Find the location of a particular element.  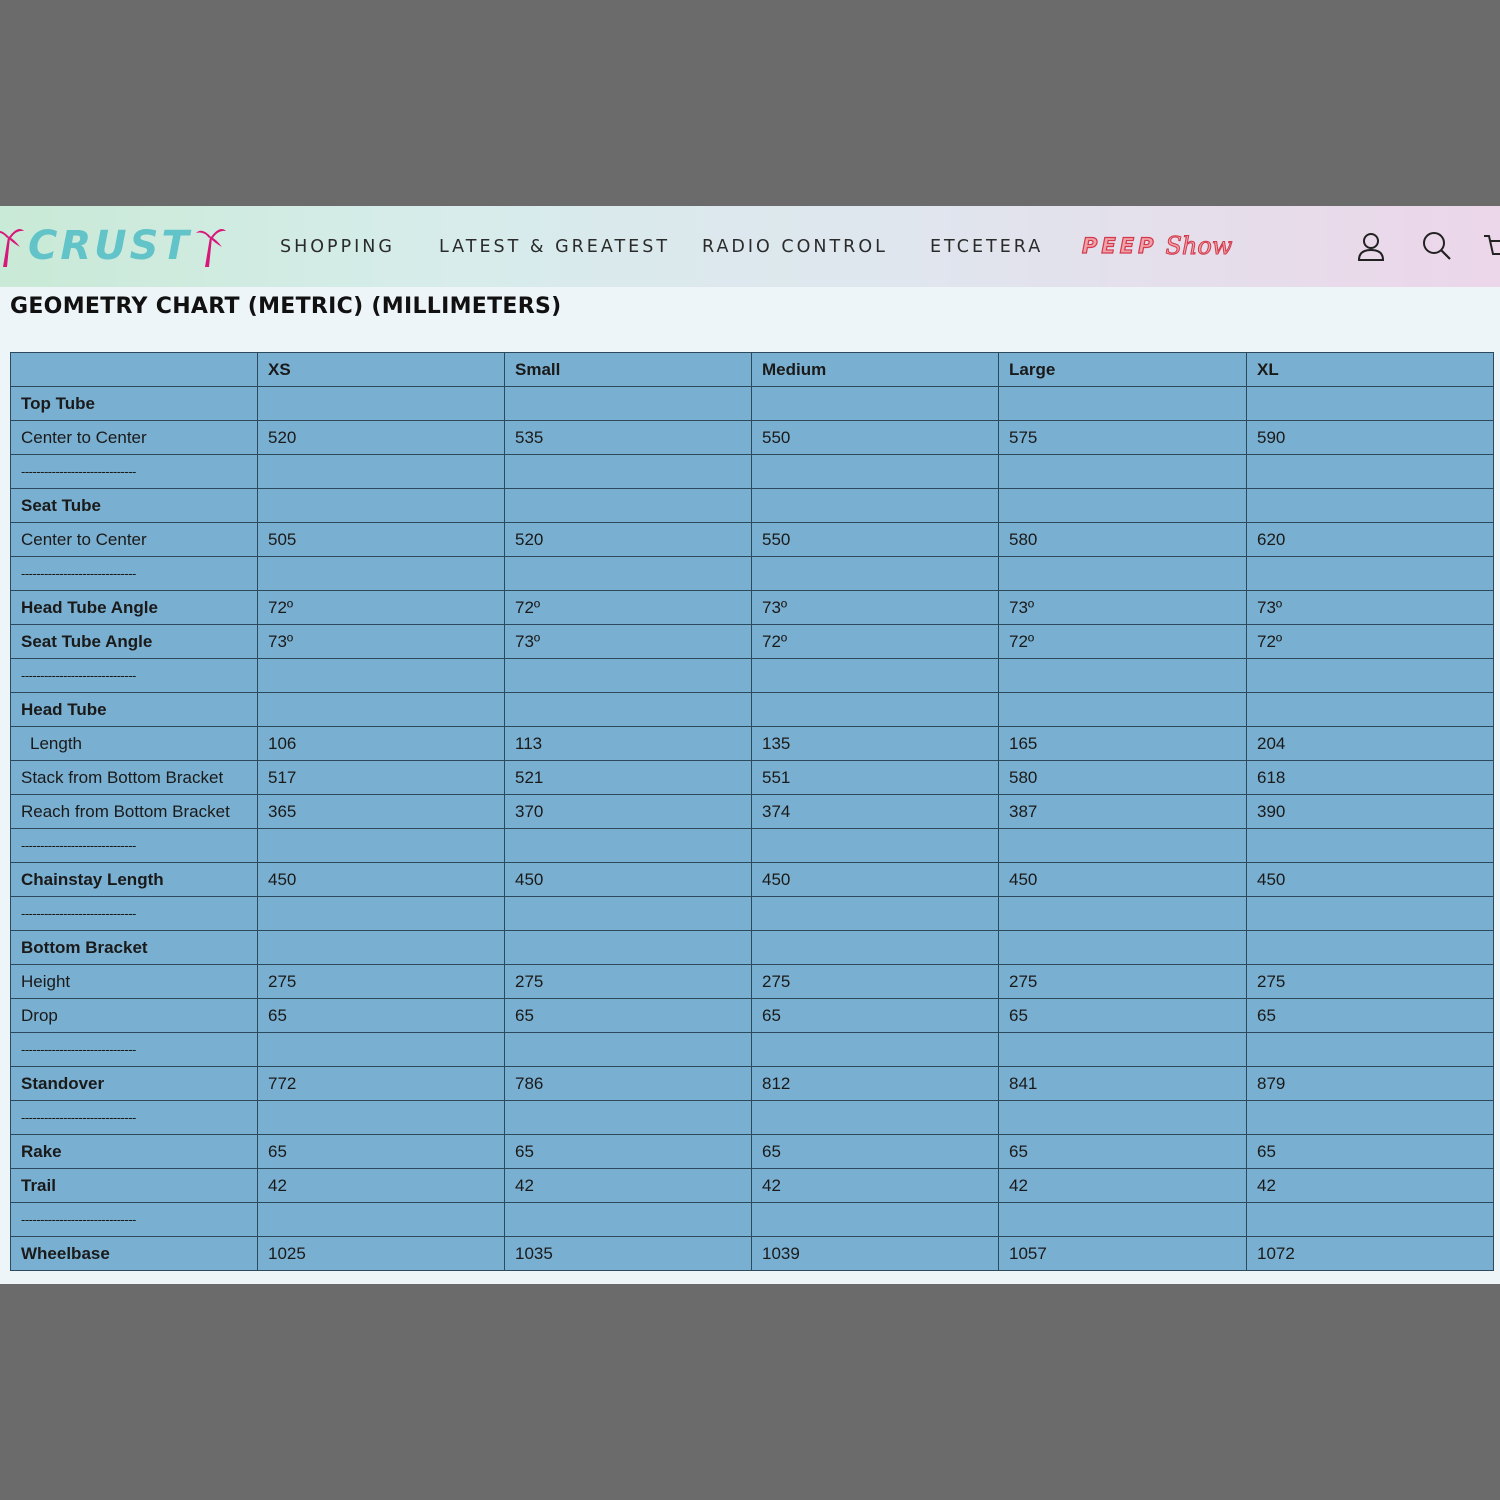

table-row: Rake 65 65 65 65 65 is located at coordinates (752, 1151).